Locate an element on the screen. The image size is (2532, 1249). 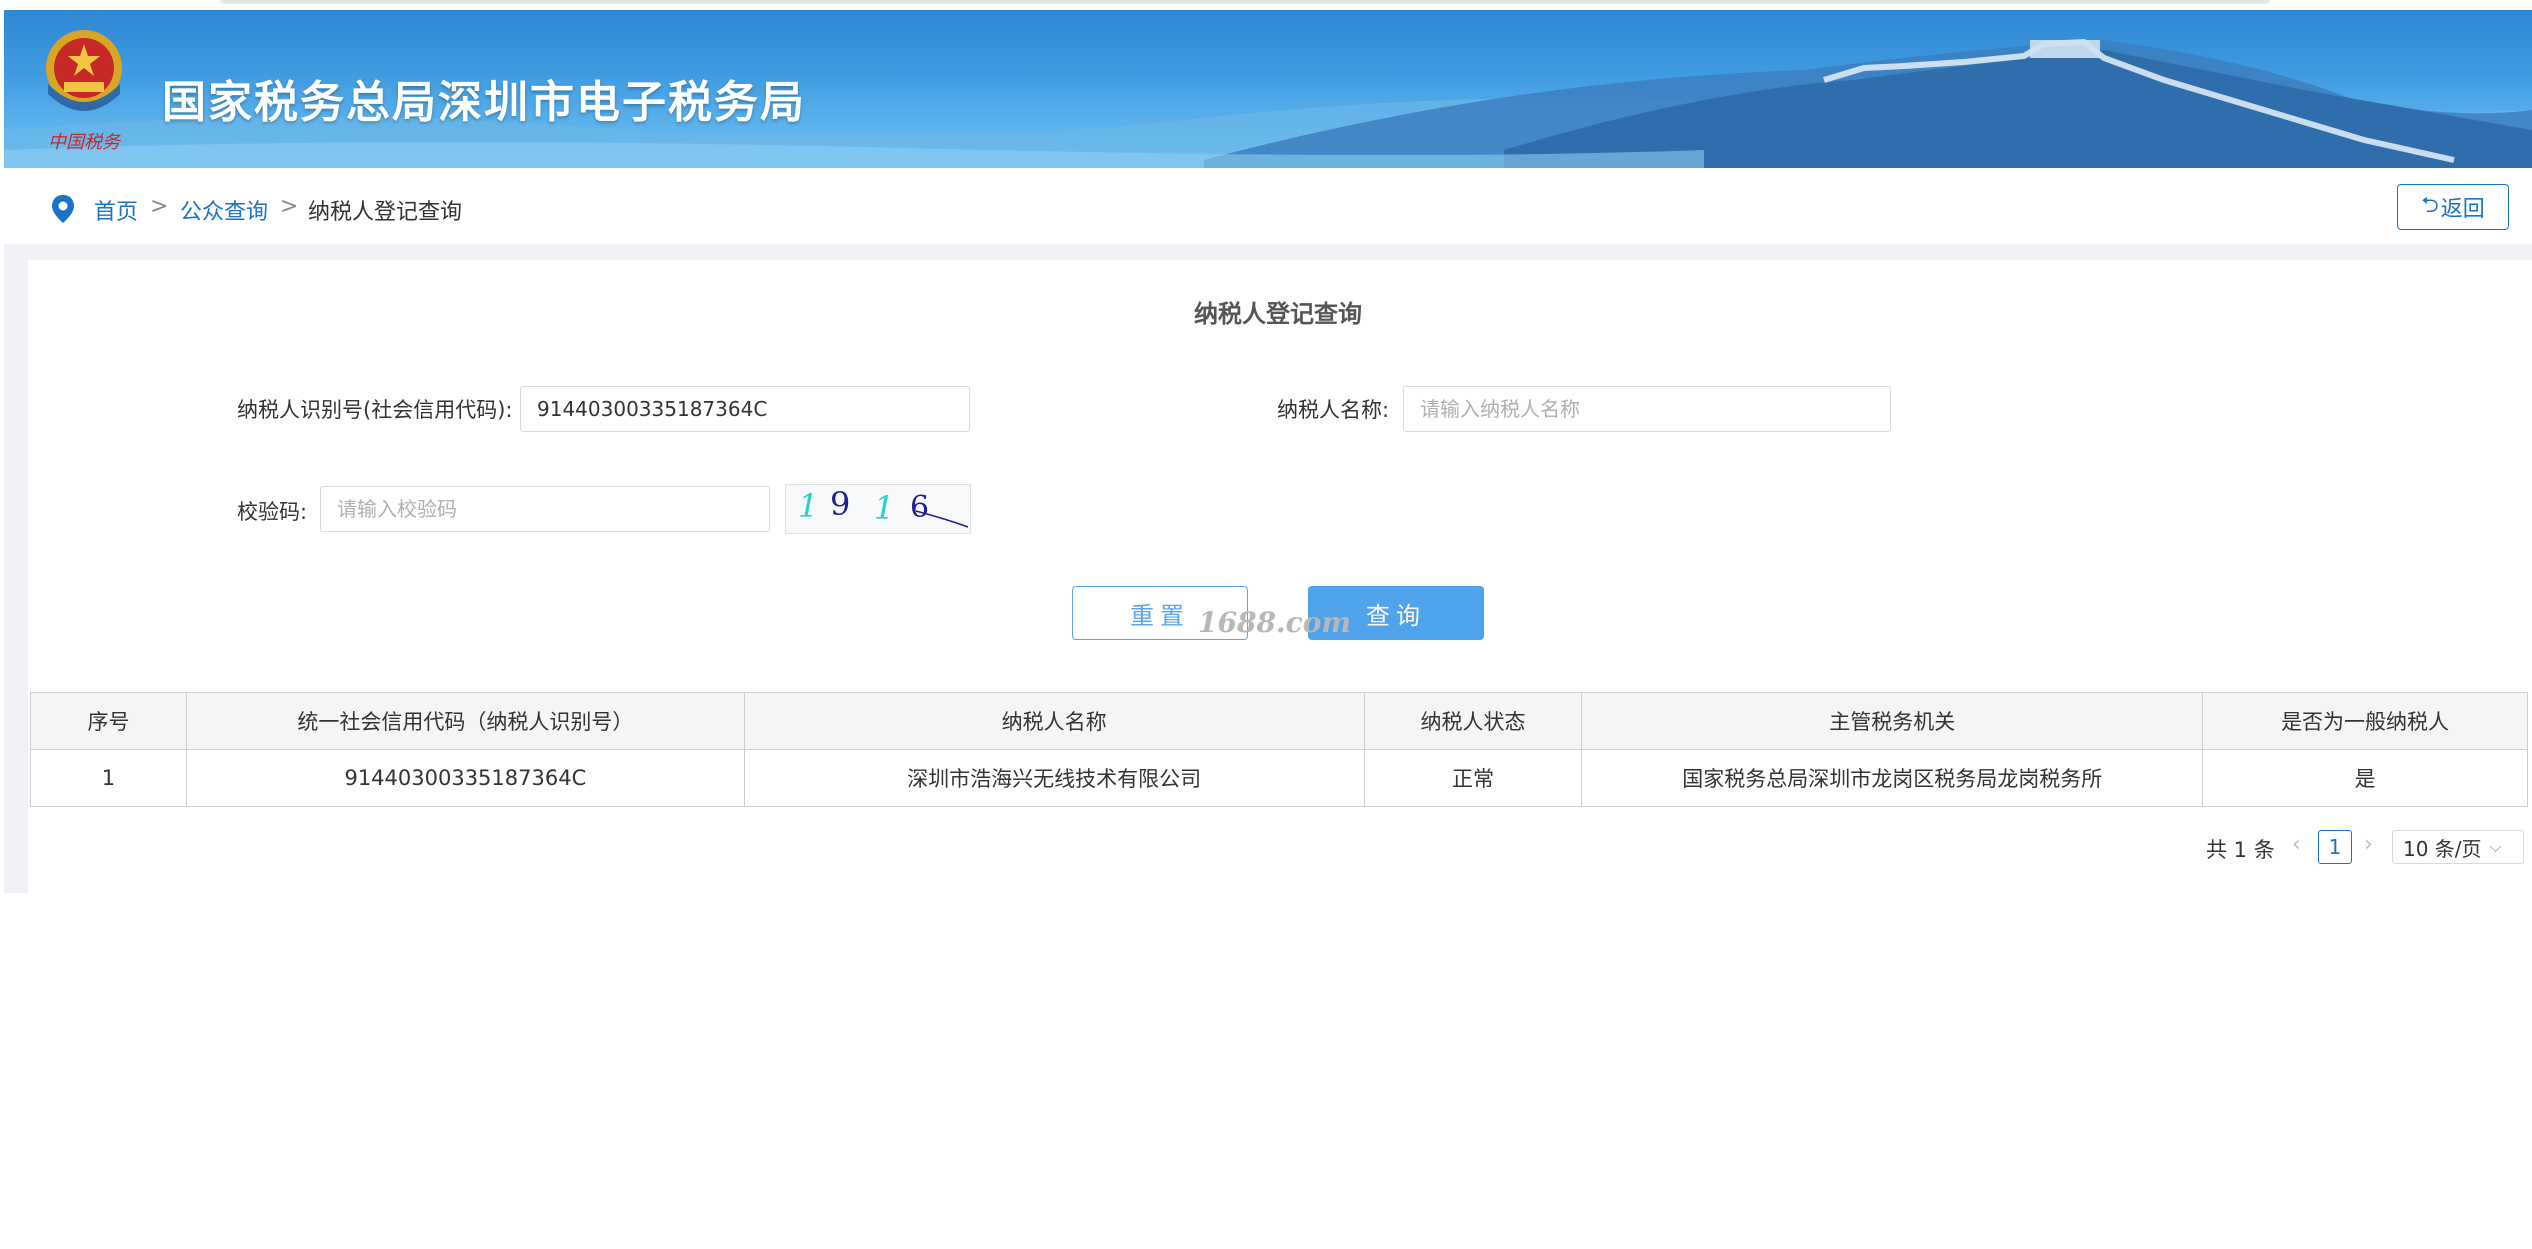
column-header: 统一社会信用代码（纳税人识别号） is located at coordinates (465, 721).